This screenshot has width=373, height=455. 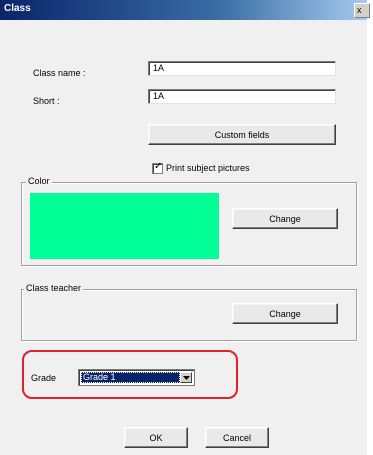 I want to click on short-label: Short :, so click(x=46, y=101).